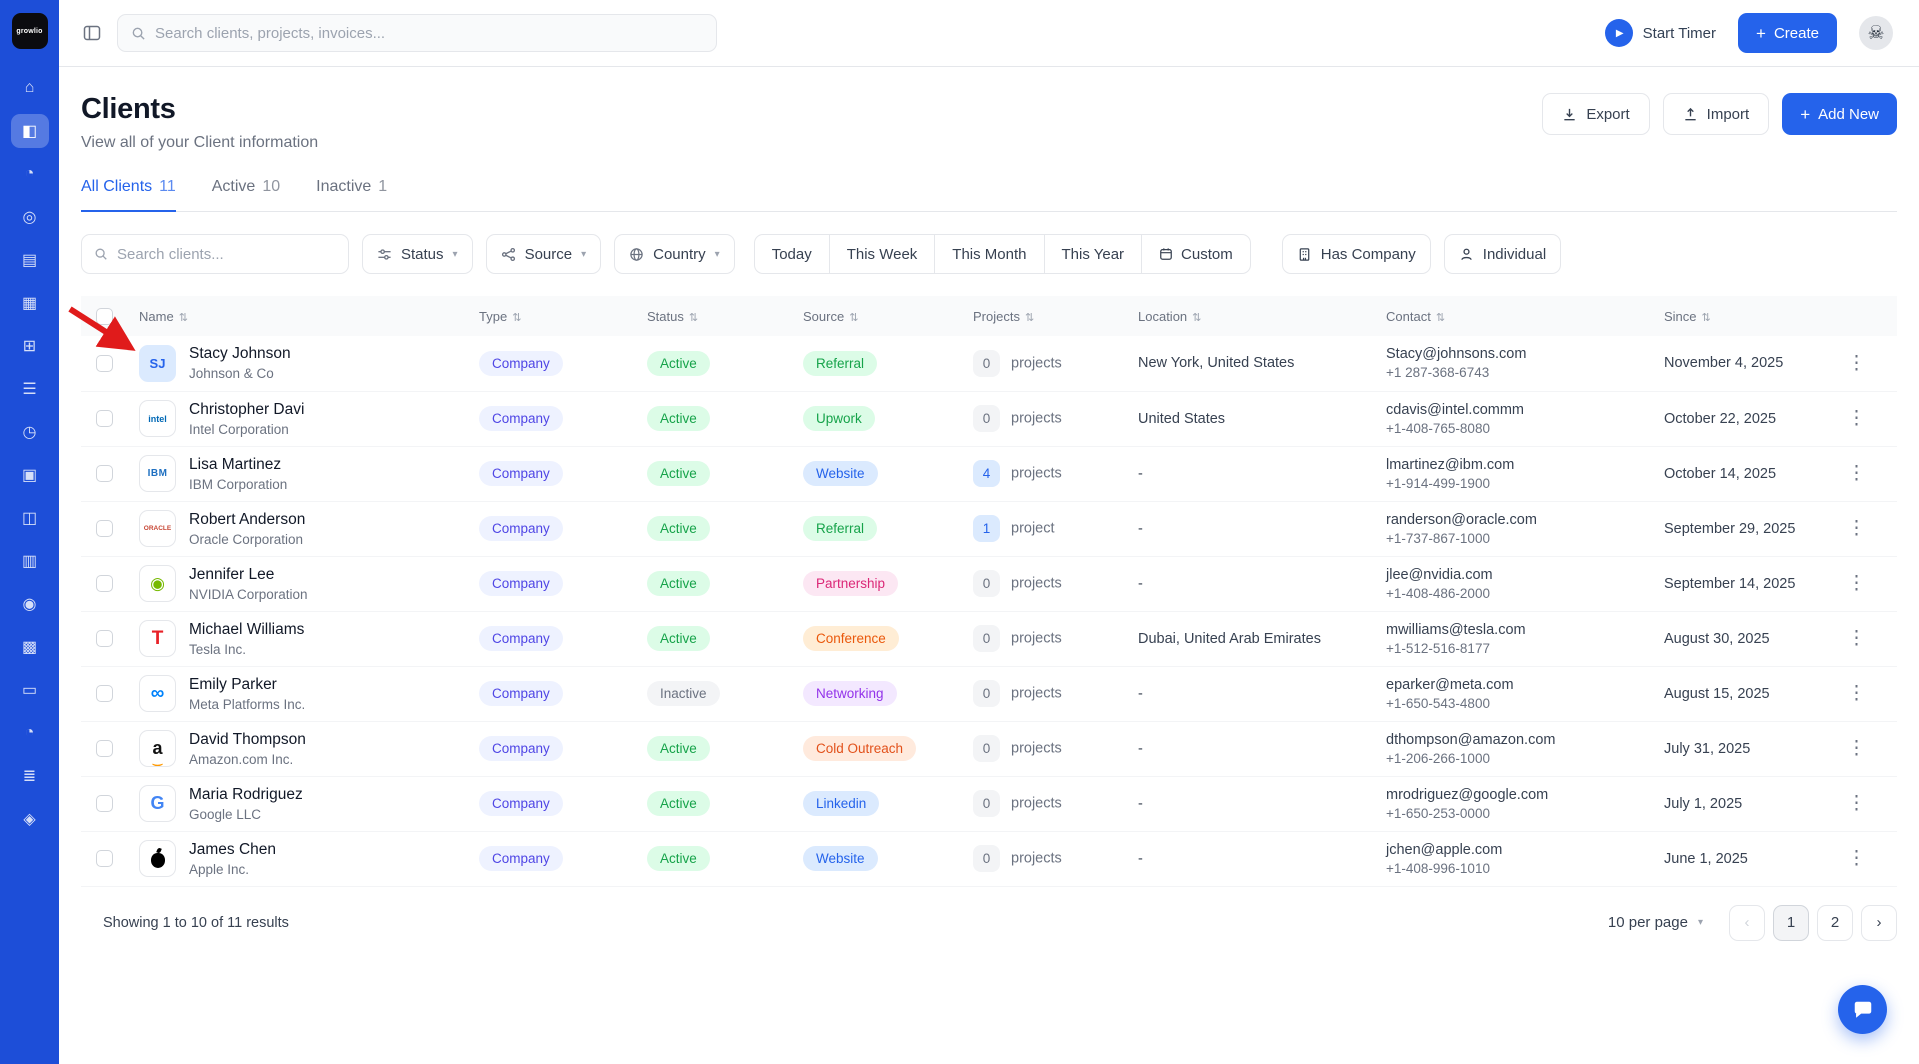 This screenshot has width=1919, height=1064. Describe the element at coordinates (1716, 114) in the screenshot. I see `import-button: Import` at that location.